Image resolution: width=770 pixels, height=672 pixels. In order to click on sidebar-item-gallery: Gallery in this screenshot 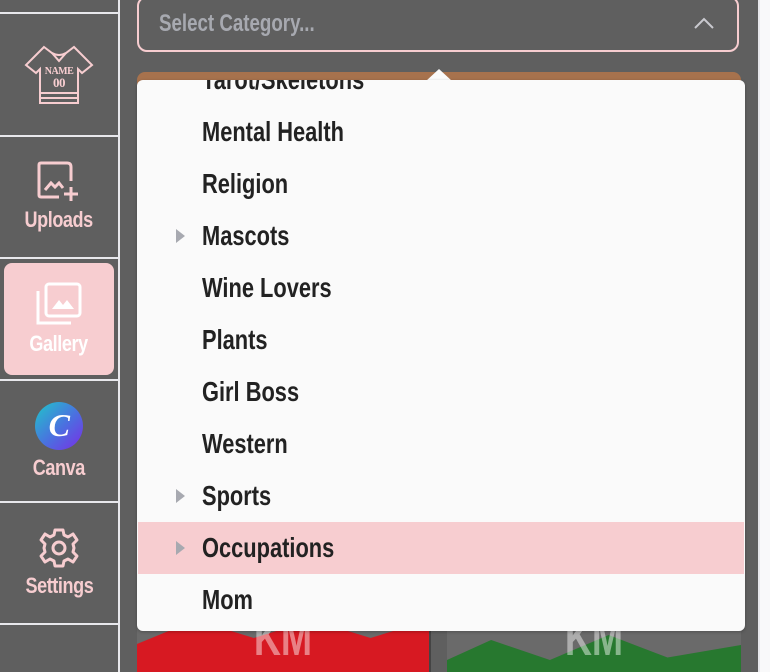, I will do `click(59, 319)`.